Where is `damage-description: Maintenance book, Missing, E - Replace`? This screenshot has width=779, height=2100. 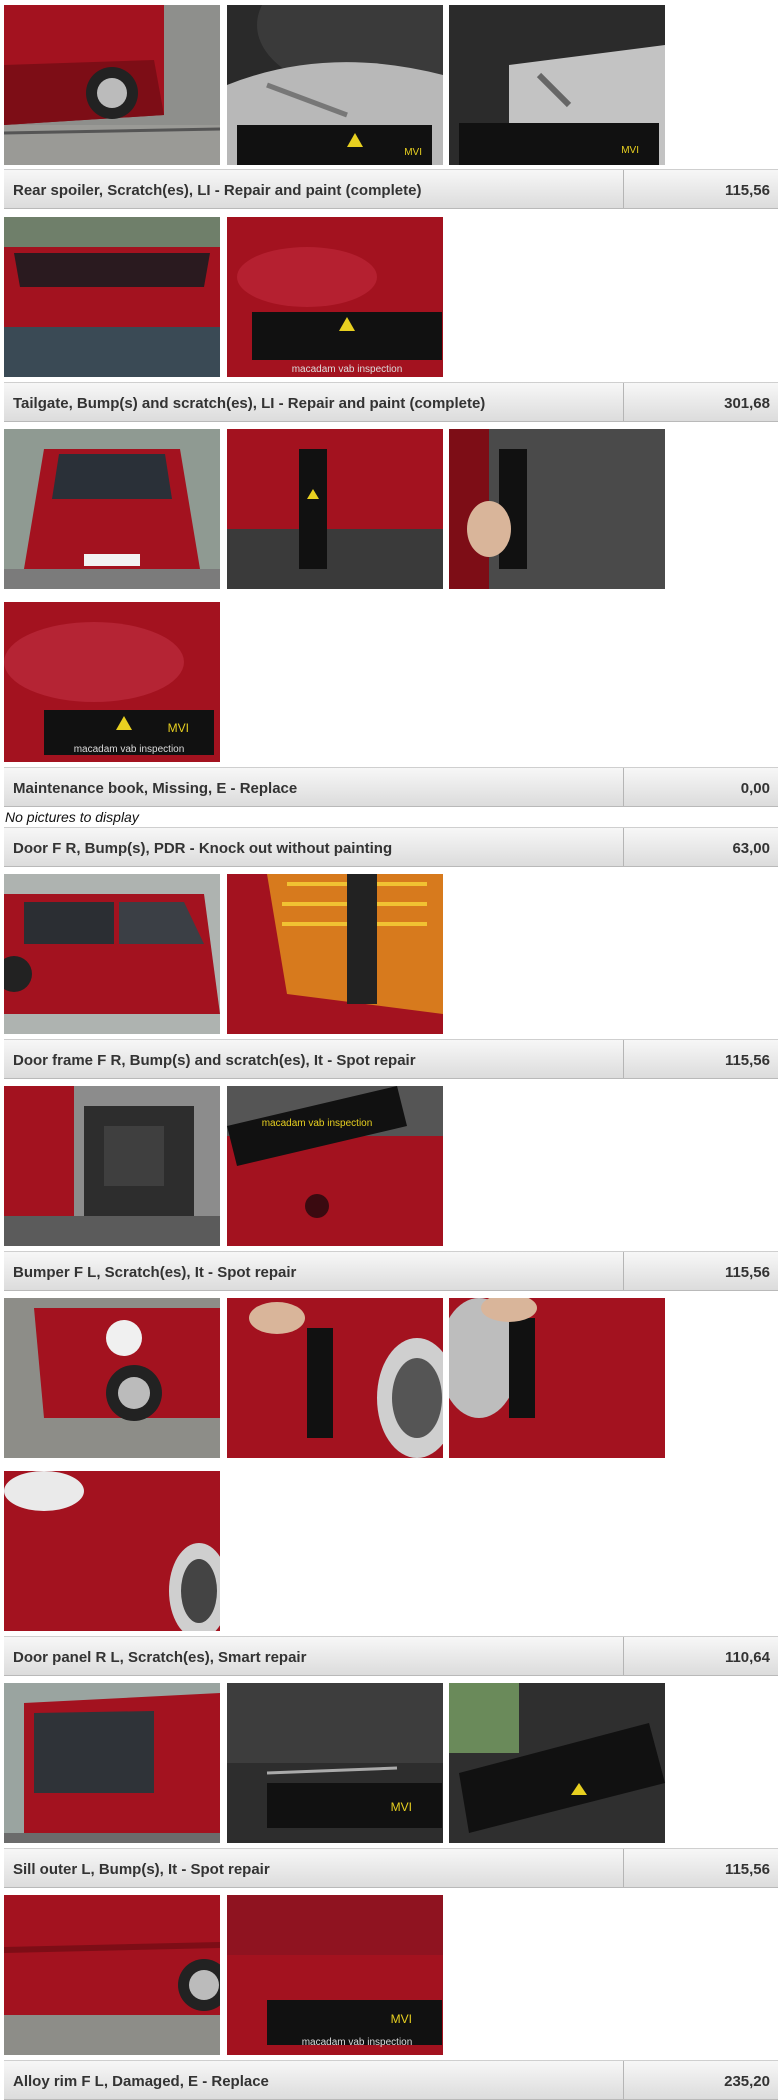 damage-description: Maintenance book, Missing, E - Replace is located at coordinates (155, 788).